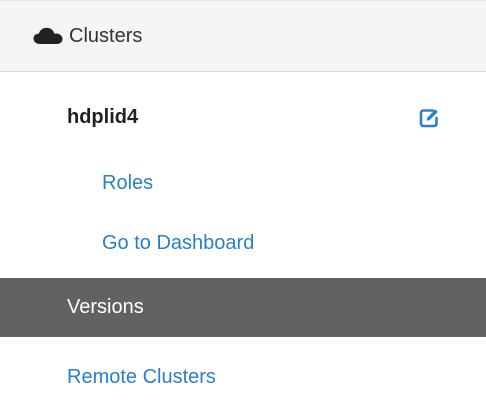 Image resolution: width=486 pixels, height=417 pixels. Describe the element at coordinates (141, 377) in the screenshot. I see `remote-clusters-link: Remote Clusters` at that location.